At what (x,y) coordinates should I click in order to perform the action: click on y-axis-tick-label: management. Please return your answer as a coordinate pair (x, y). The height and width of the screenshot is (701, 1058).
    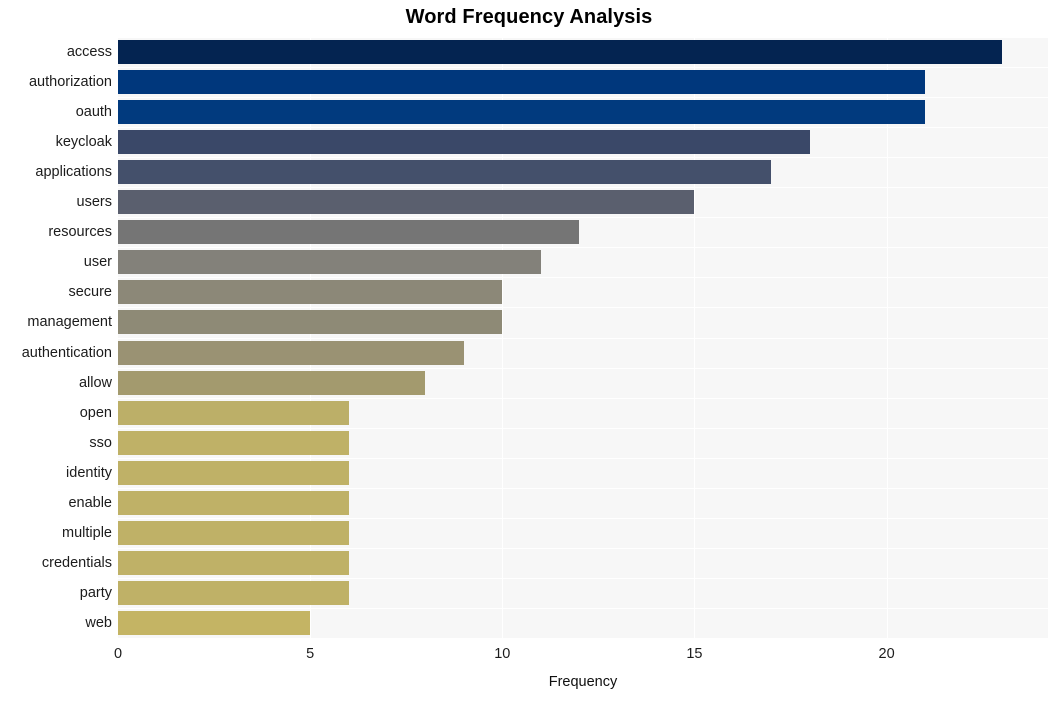
    Looking at the image, I should click on (69, 322).